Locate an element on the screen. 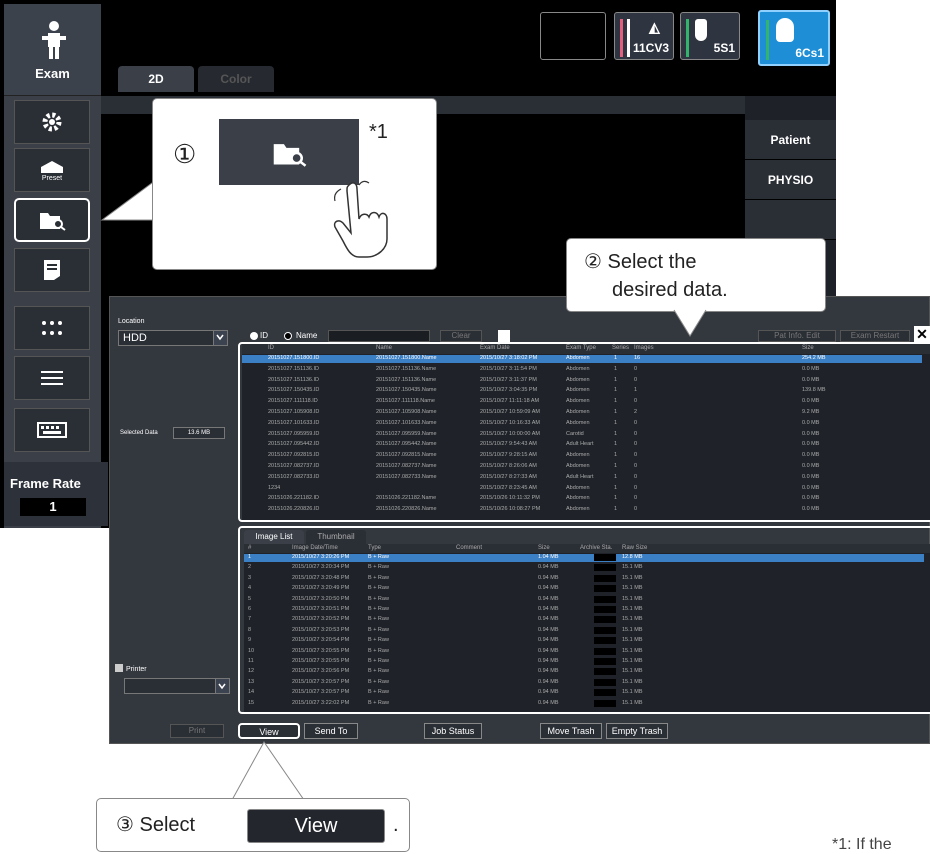  gear-icon is located at coordinates (52, 122).